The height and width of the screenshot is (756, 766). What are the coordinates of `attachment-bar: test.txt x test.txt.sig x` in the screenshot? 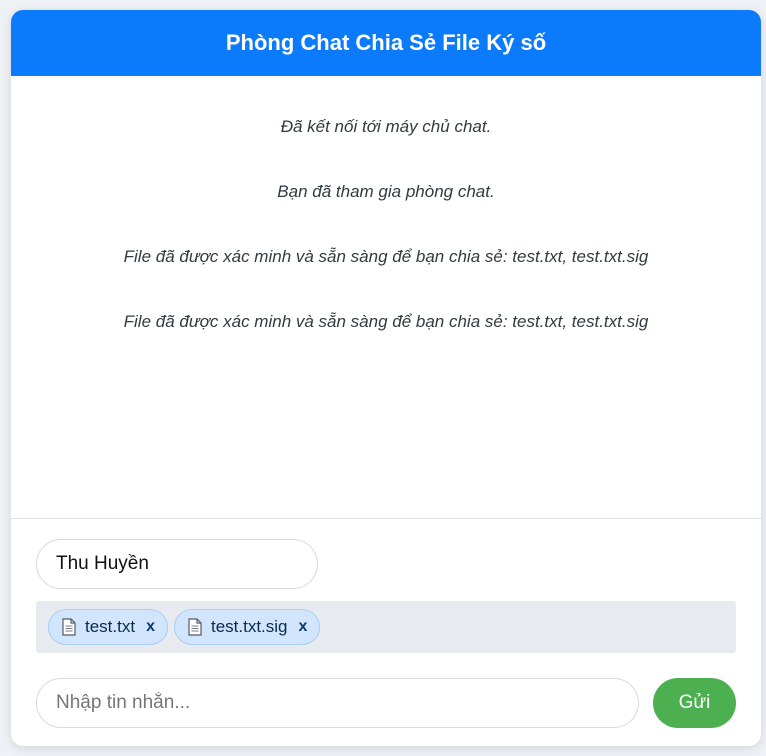 It's located at (386, 627).